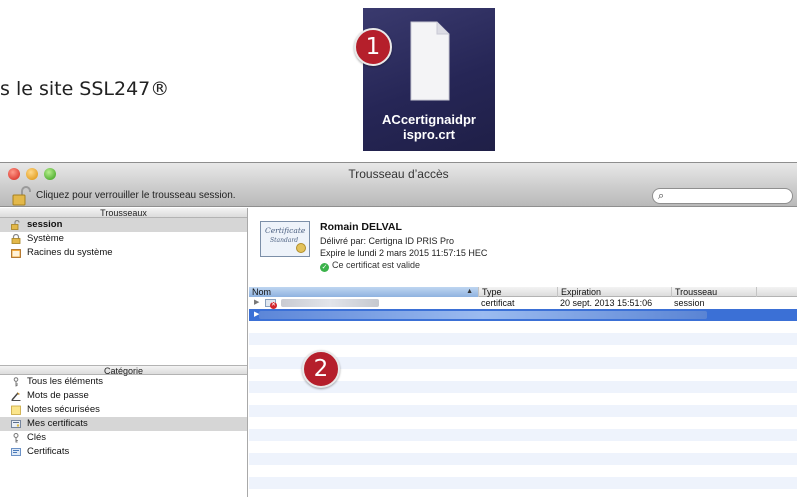 The image size is (797, 497). What do you see at coordinates (123, 452) in the screenshot?
I see `sidebar-item-certificats: Certificats` at bounding box center [123, 452].